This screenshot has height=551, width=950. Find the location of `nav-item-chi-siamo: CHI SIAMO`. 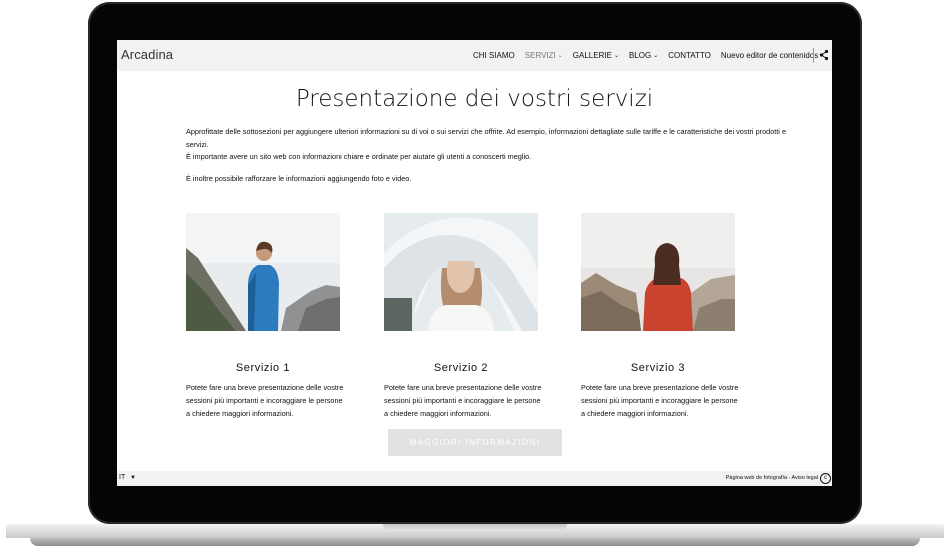

nav-item-chi-siamo: CHI SIAMO is located at coordinates (494, 55).